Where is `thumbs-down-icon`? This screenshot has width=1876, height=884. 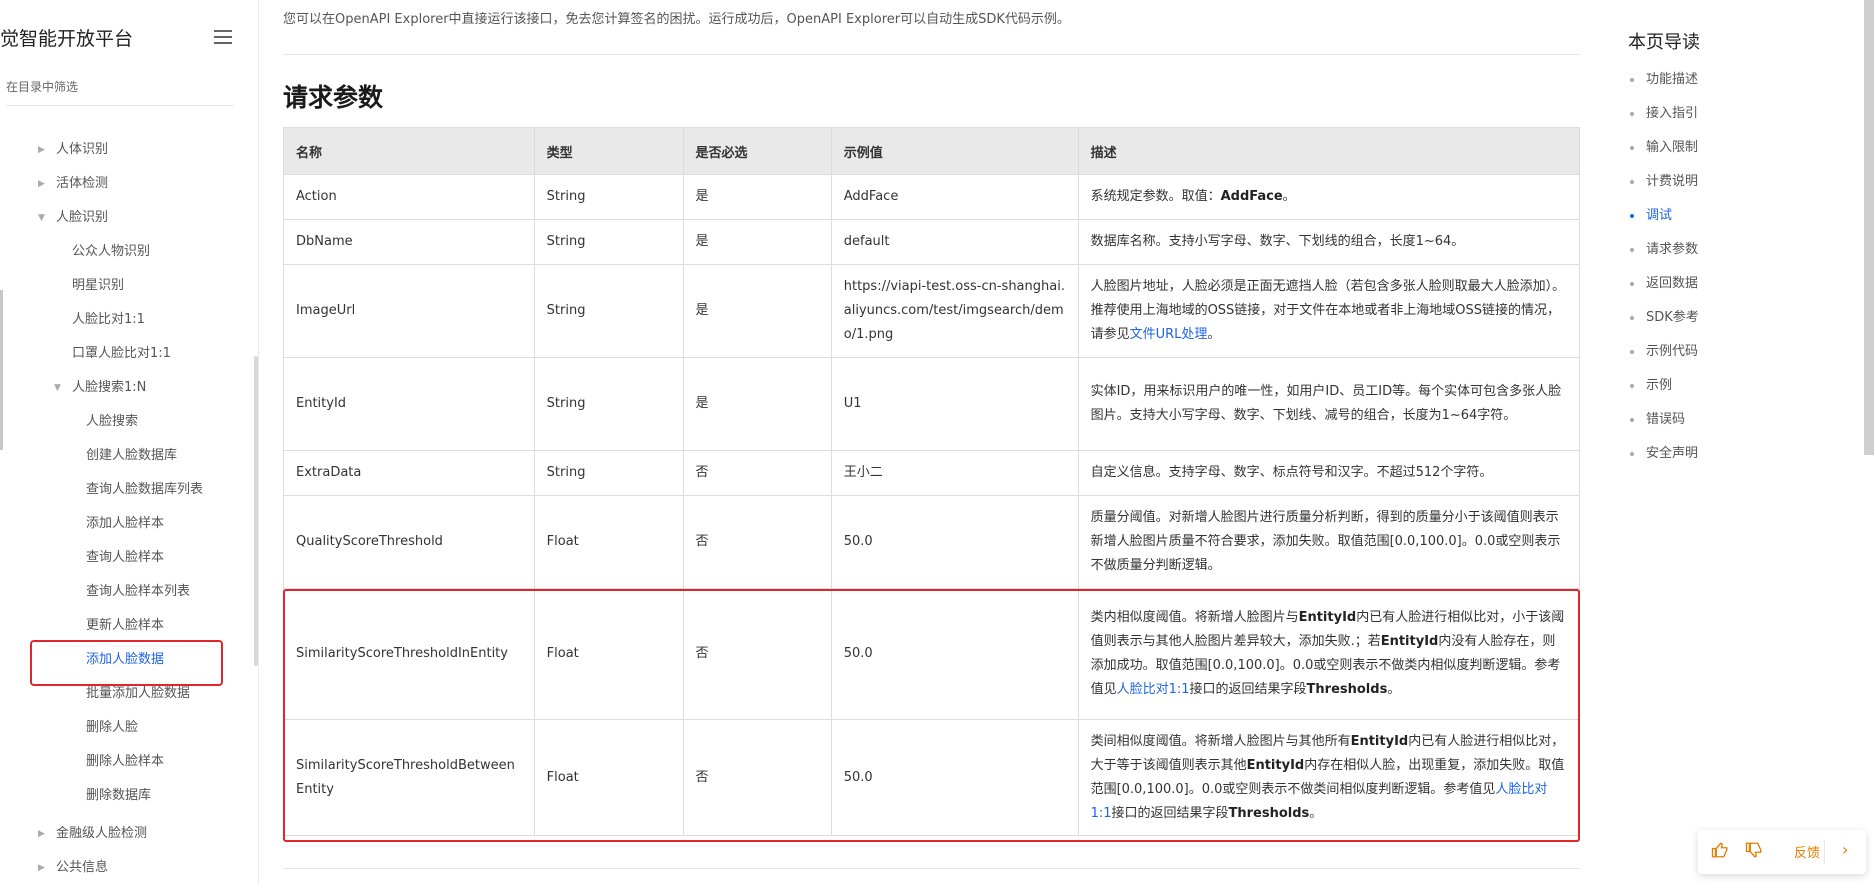 thumbs-down-icon is located at coordinates (1754, 851).